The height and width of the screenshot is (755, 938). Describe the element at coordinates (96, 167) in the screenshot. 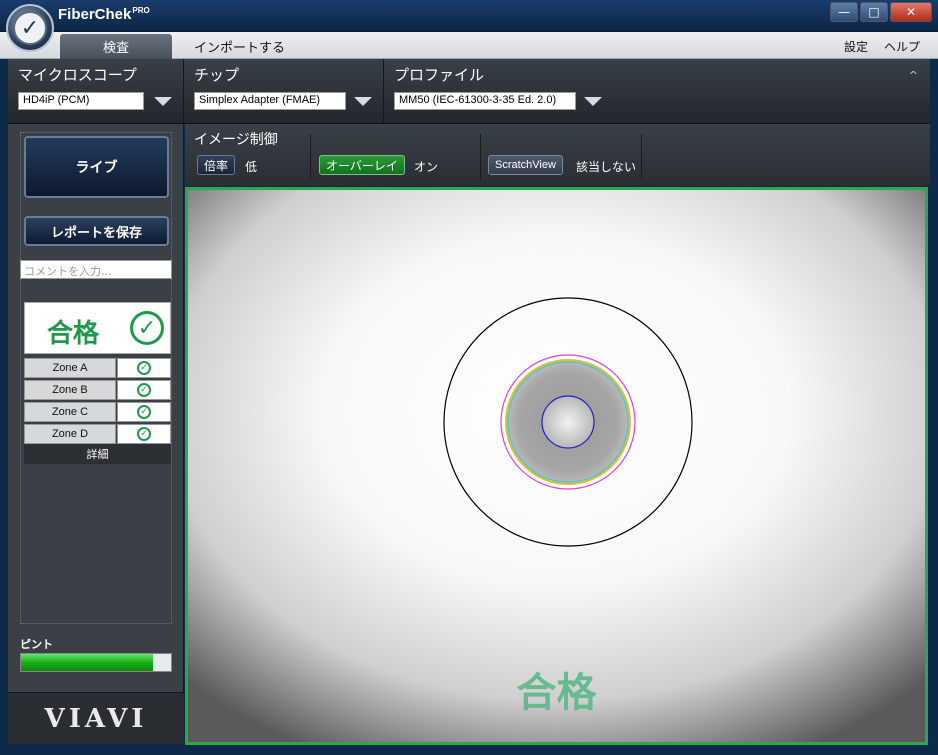

I see `live-button: ライブ` at that location.